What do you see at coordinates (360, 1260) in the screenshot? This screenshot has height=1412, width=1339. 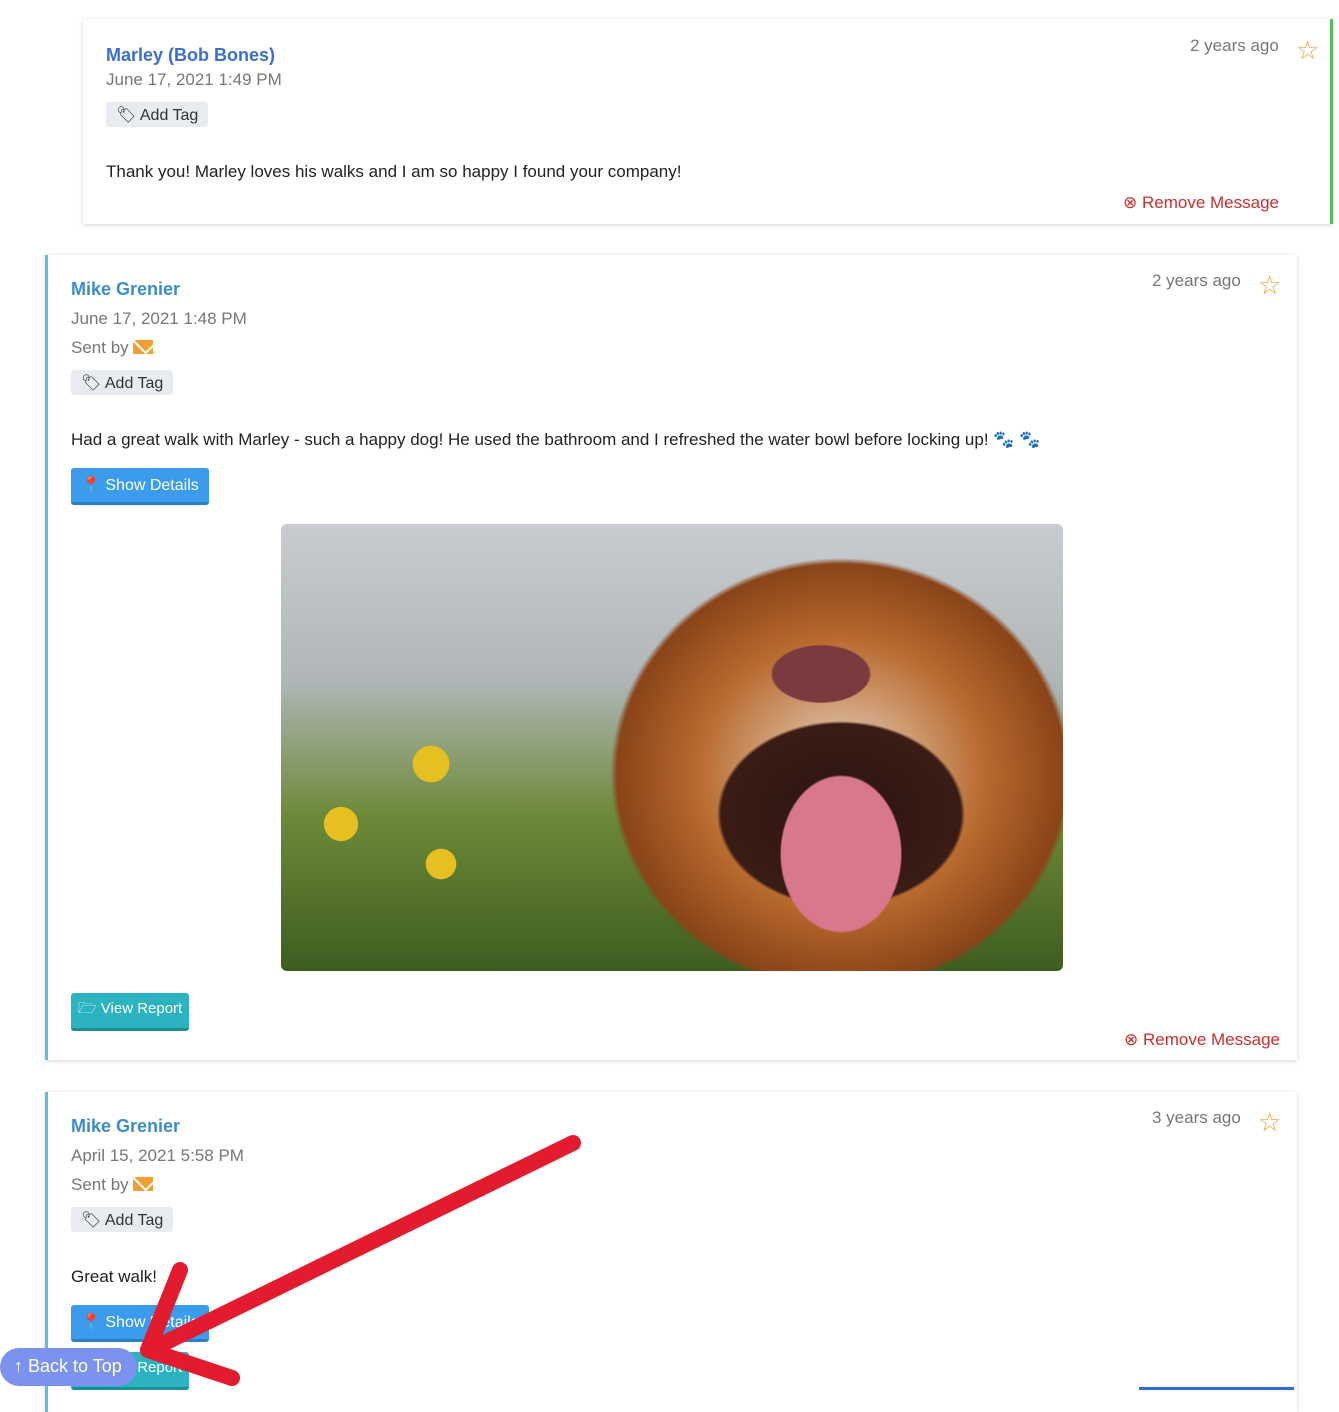 I see `annotation-arrow` at bounding box center [360, 1260].